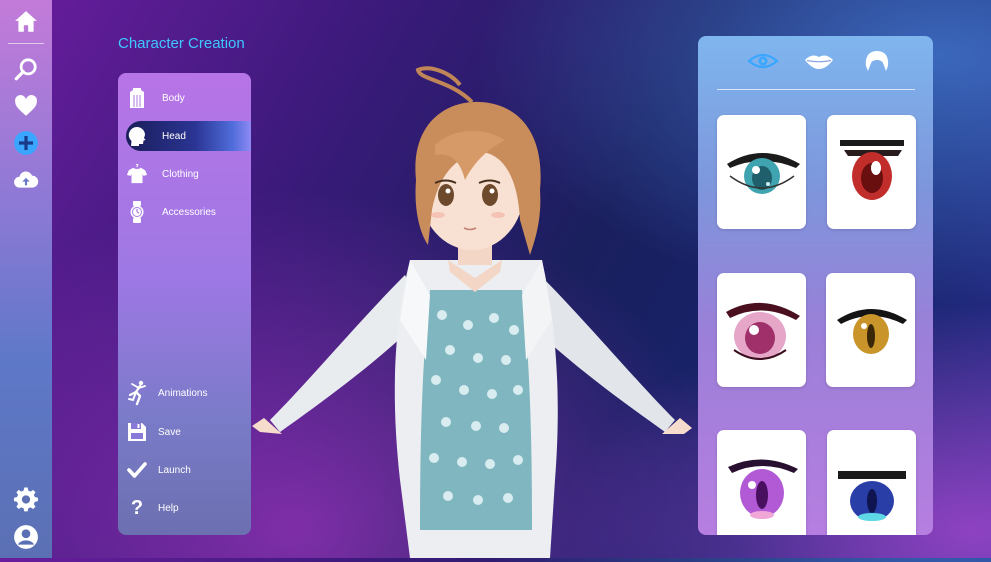 The width and height of the screenshot is (991, 562). Describe the element at coordinates (188, 432) in the screenshot. I see `action-save: Save` at that location.